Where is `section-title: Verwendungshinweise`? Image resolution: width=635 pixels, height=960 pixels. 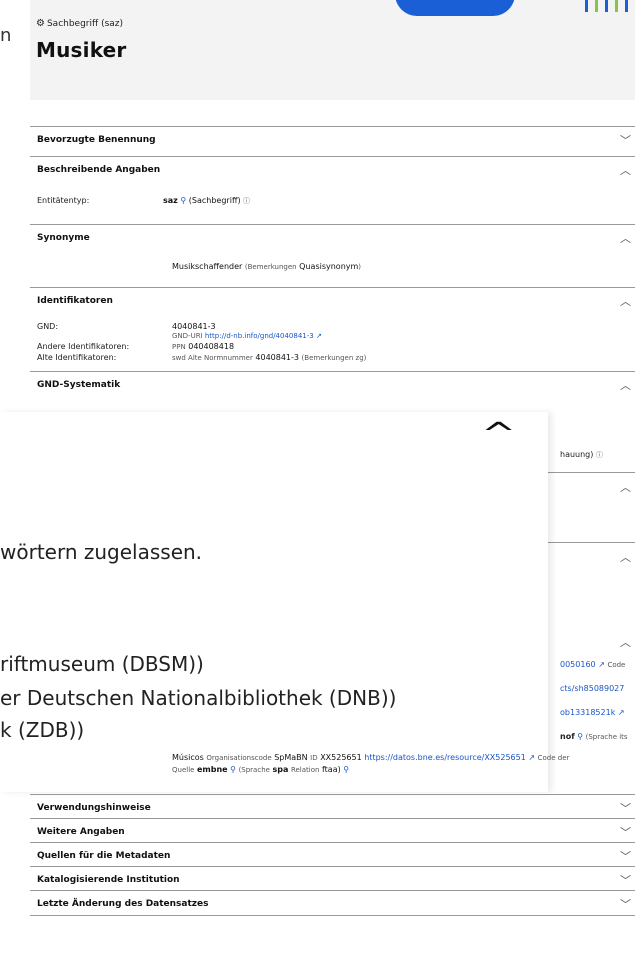 section-title: Verwendungshinweise is located at coordinates (94, 808).